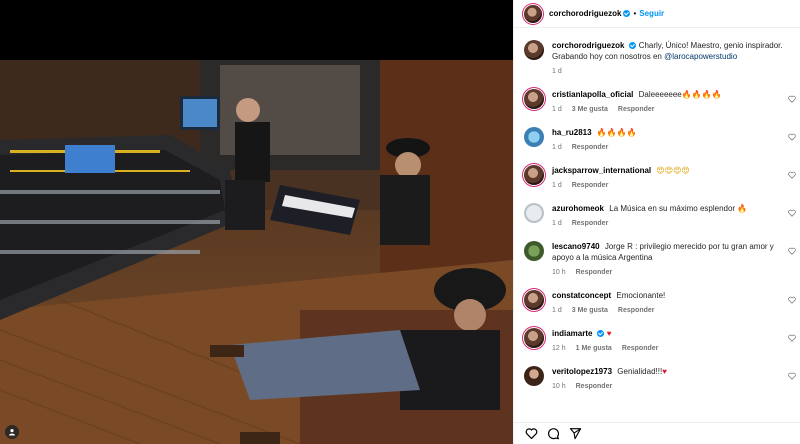  What do you see at coordinates (588, 45) in the screenshot?
I see `caption-username: corchorodriguezok` at bounding box center [588, 45].